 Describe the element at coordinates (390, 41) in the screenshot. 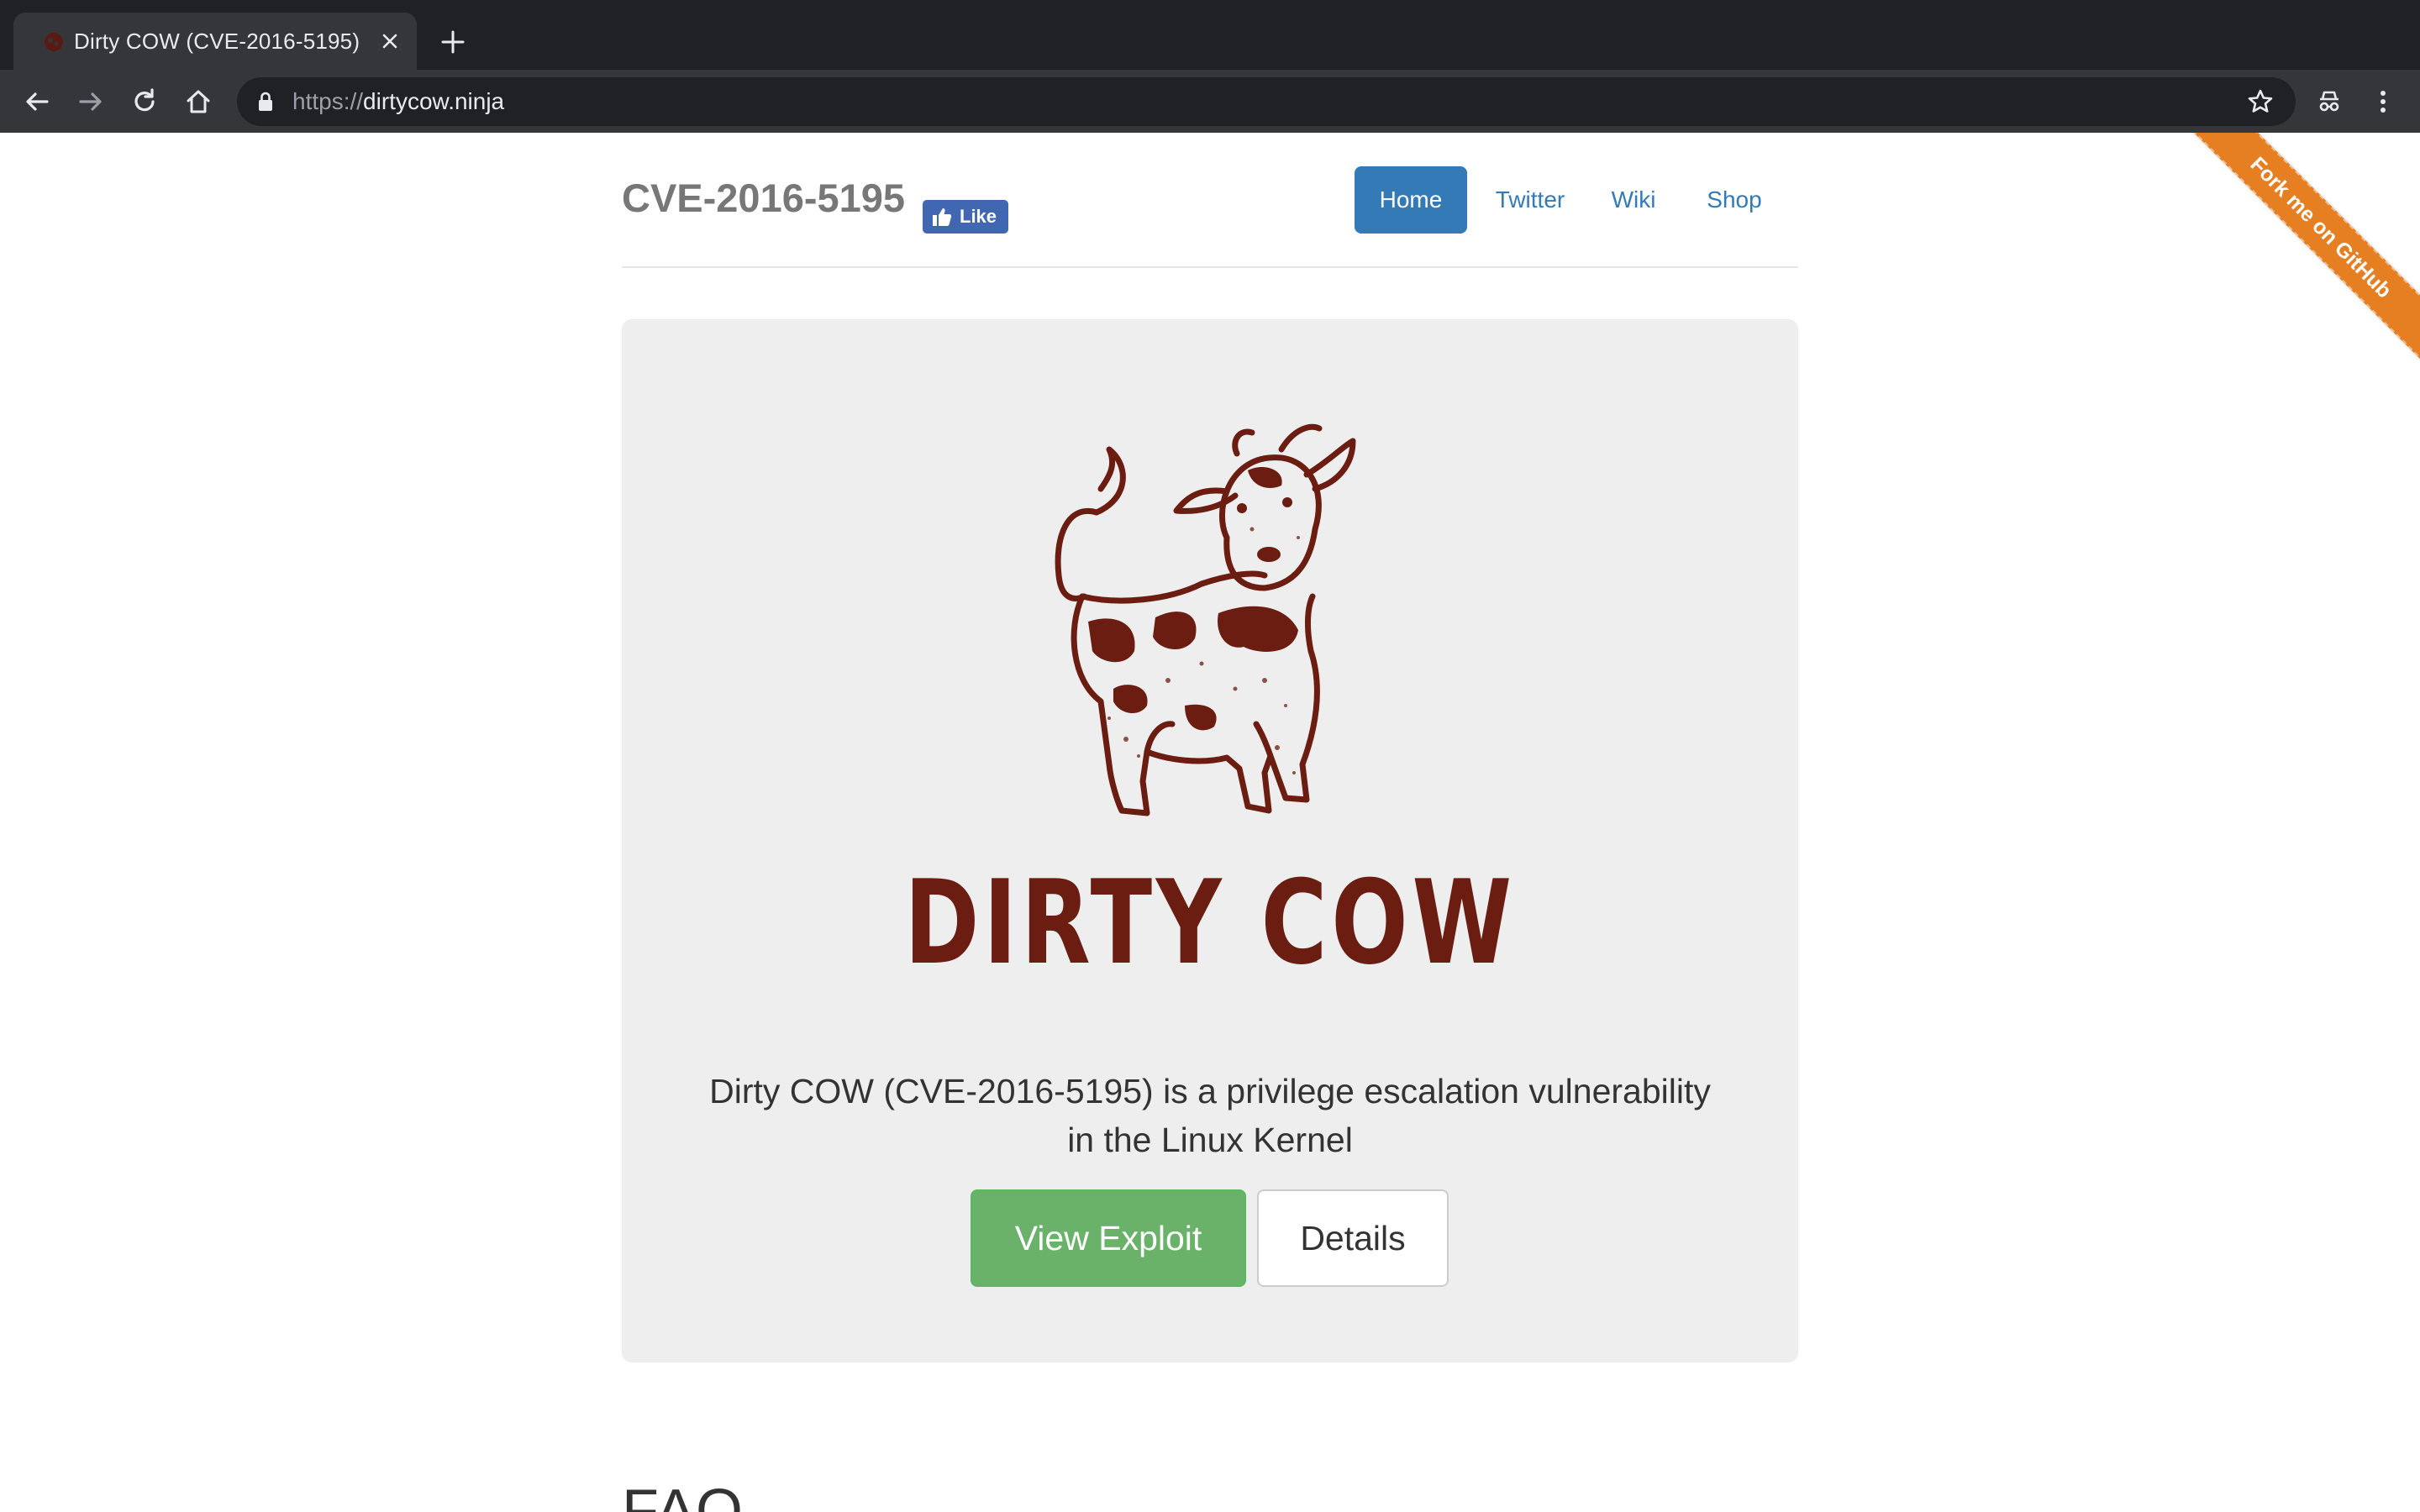

I see `close-tab-icon` at that location.